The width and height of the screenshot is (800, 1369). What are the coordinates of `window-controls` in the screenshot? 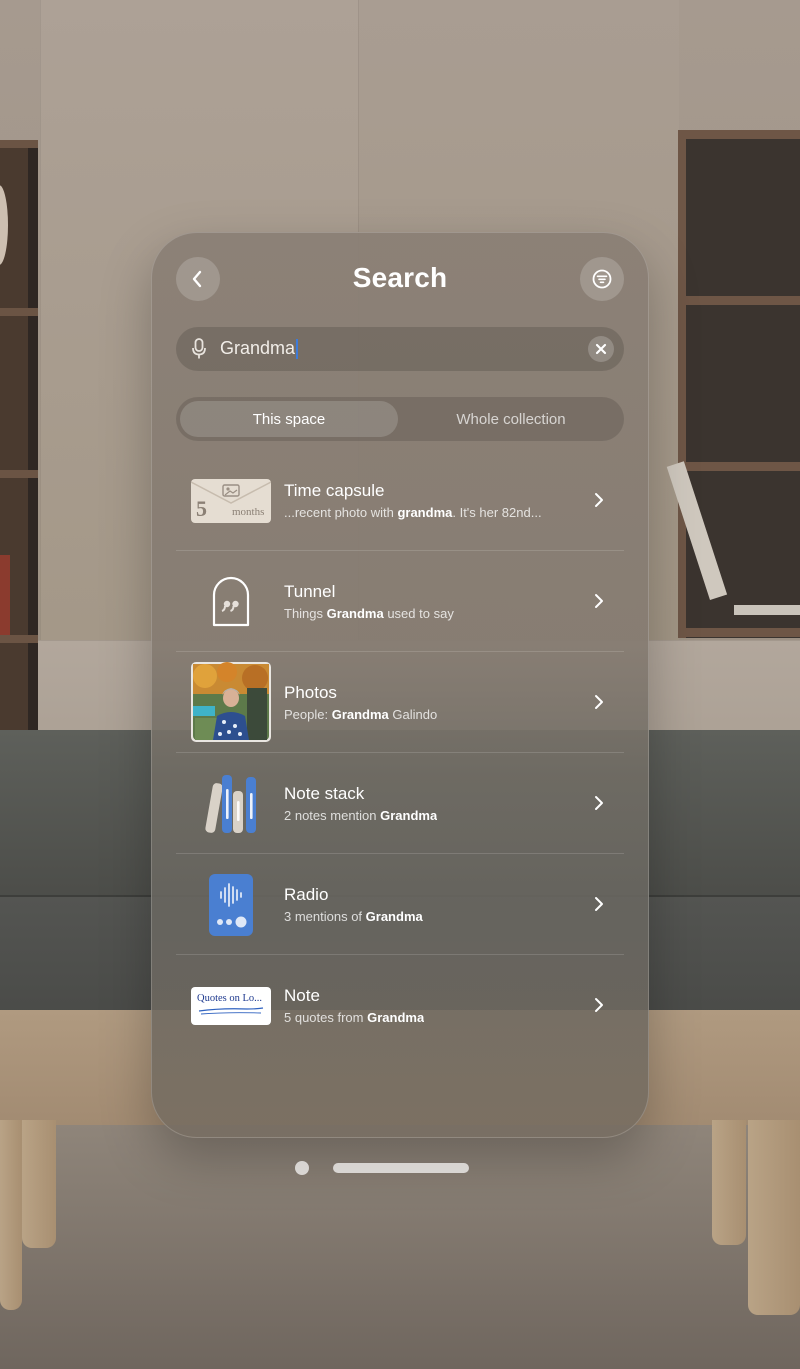 It's located at (382, 1168).